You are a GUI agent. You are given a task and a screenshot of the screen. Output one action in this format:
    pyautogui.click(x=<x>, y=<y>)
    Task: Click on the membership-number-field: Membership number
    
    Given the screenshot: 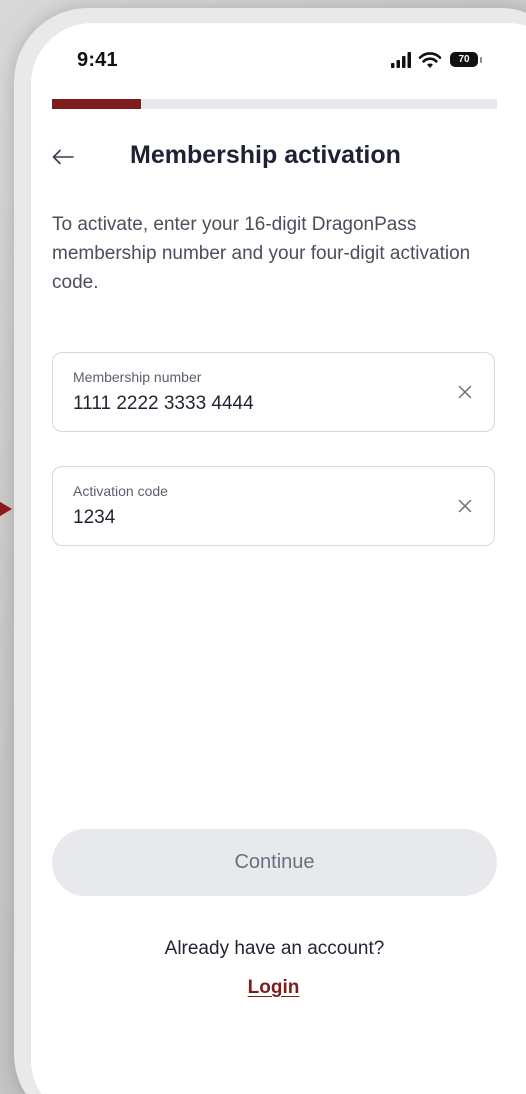 What is the action you would take?
    pyautogui.click(x=273, y=392)
    